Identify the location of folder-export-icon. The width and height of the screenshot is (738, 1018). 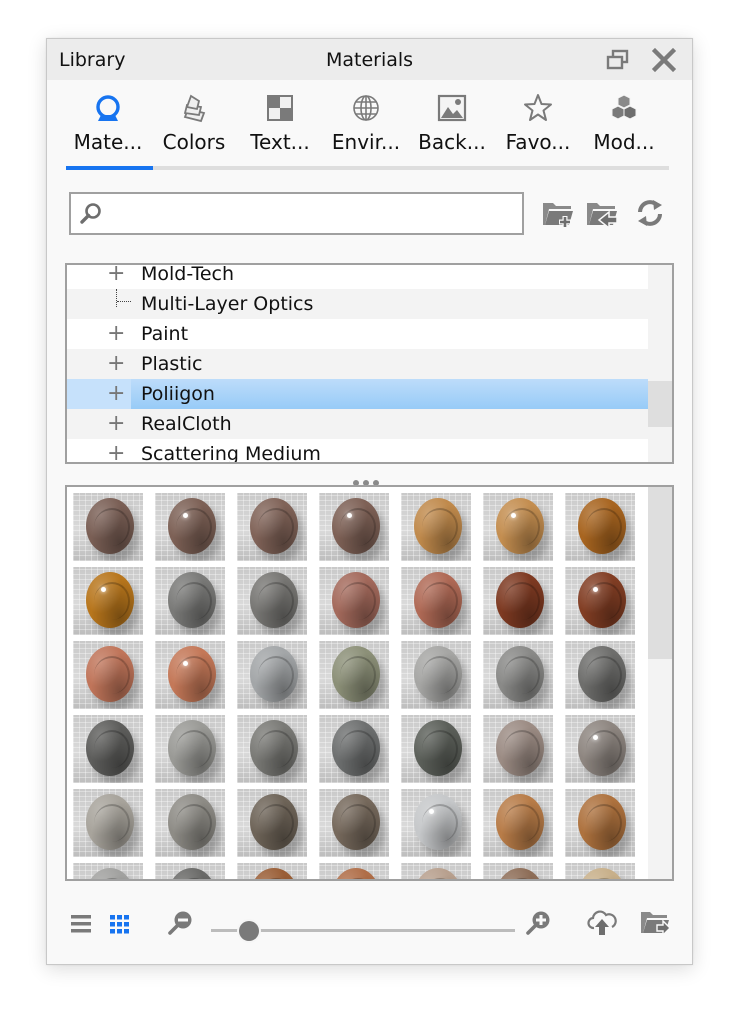
(656, 924).